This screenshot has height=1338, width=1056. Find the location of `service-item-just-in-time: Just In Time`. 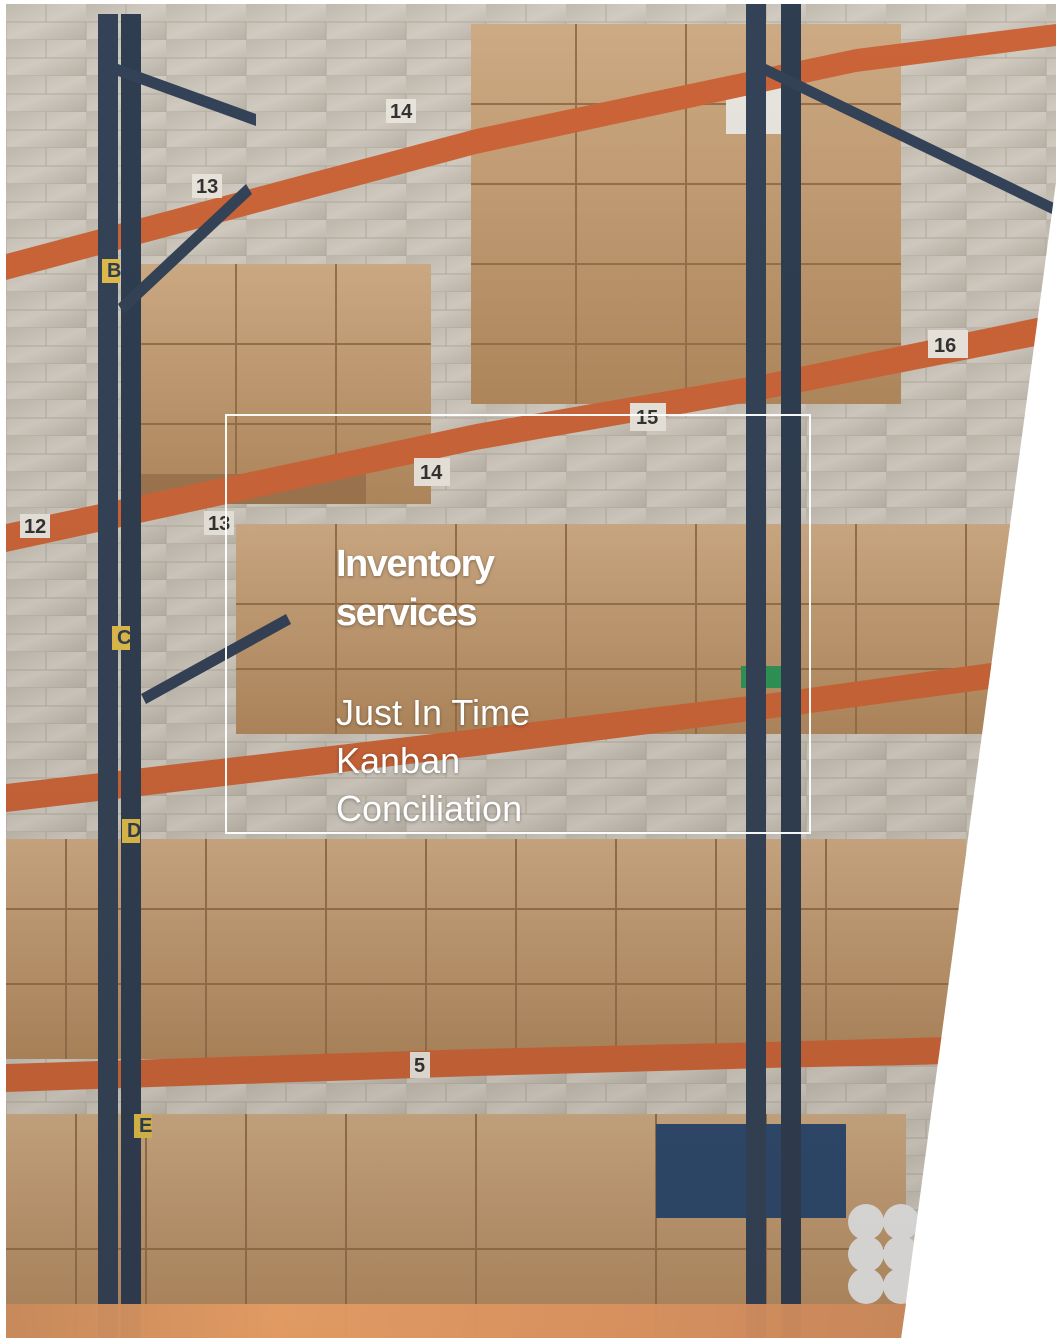

service-item-just-in-time: Just In Time is located at coordinates (433, 712).